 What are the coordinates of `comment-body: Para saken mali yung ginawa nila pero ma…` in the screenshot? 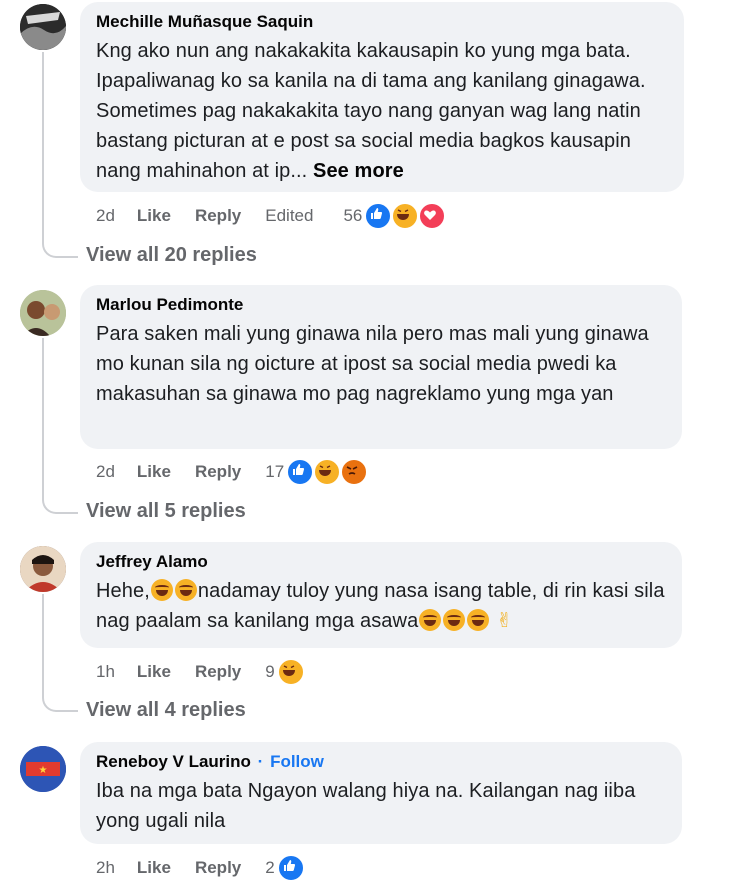 It's located at (372, 364).